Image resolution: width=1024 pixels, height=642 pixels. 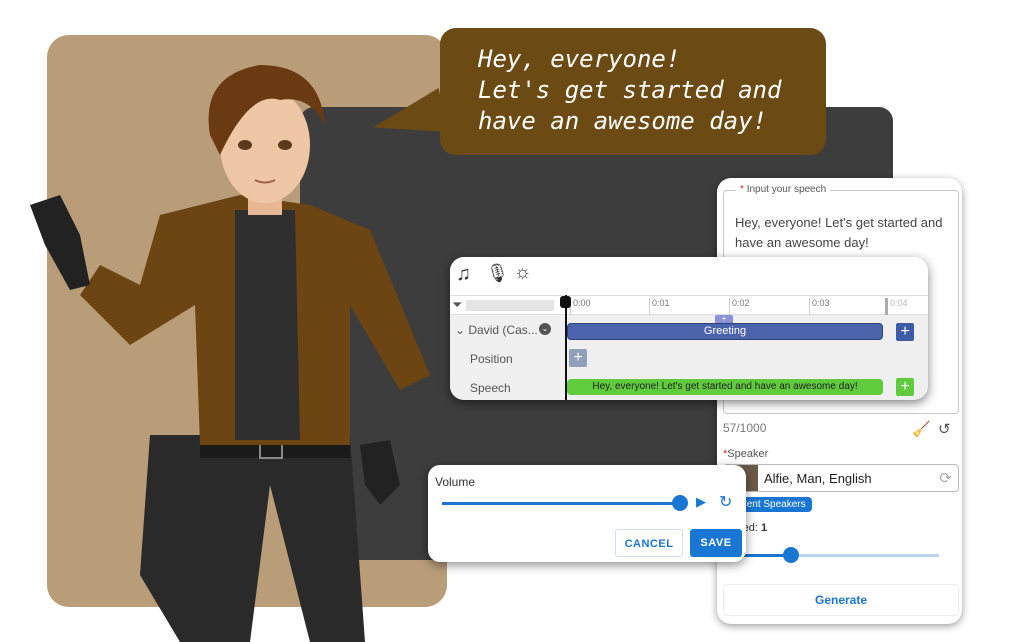 What do you see at coordinates (818, 478) in the screenshot?
I see `speaker-value: Alfie, Man, English` at bounding box center [818, 478].